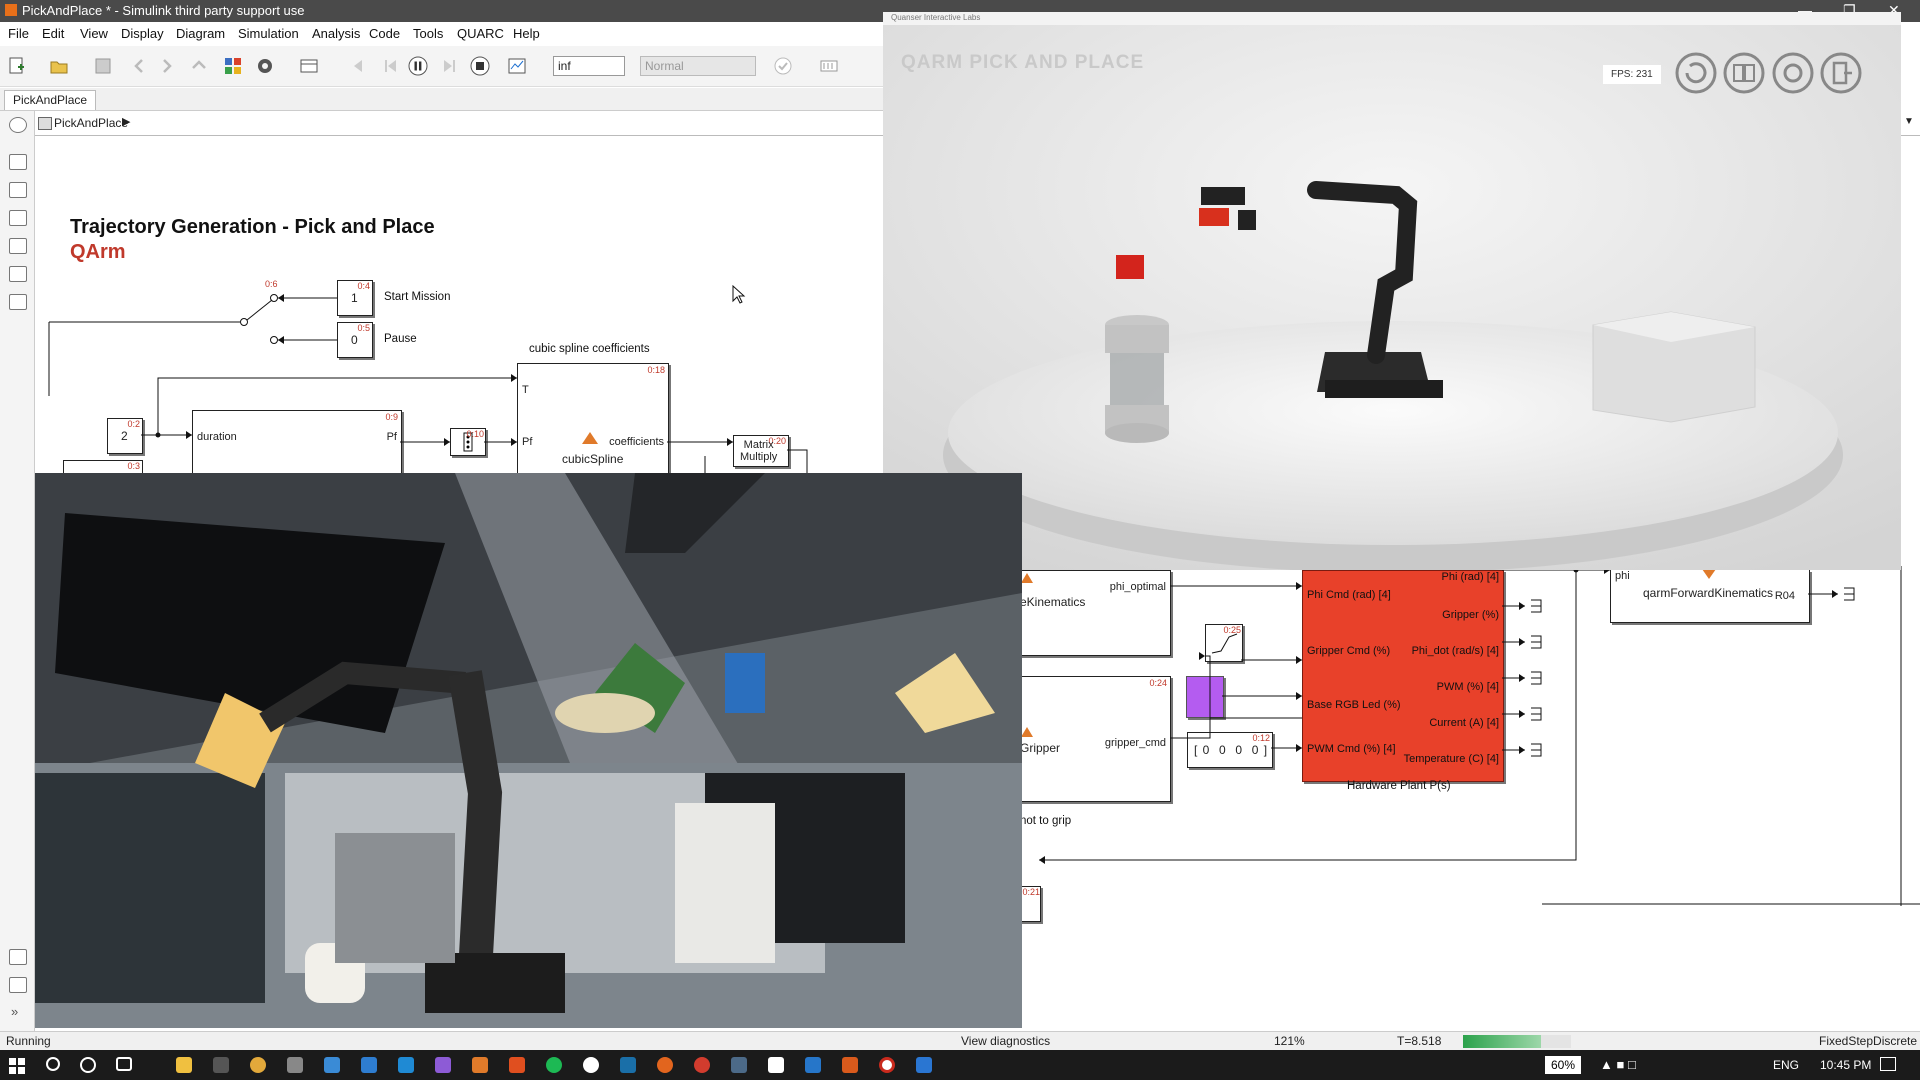 The width and height of the screenshot is (1920, 1080). Describe the element at coordinates (418, 66) in the screenshot. I see `pause-icon` at that location.